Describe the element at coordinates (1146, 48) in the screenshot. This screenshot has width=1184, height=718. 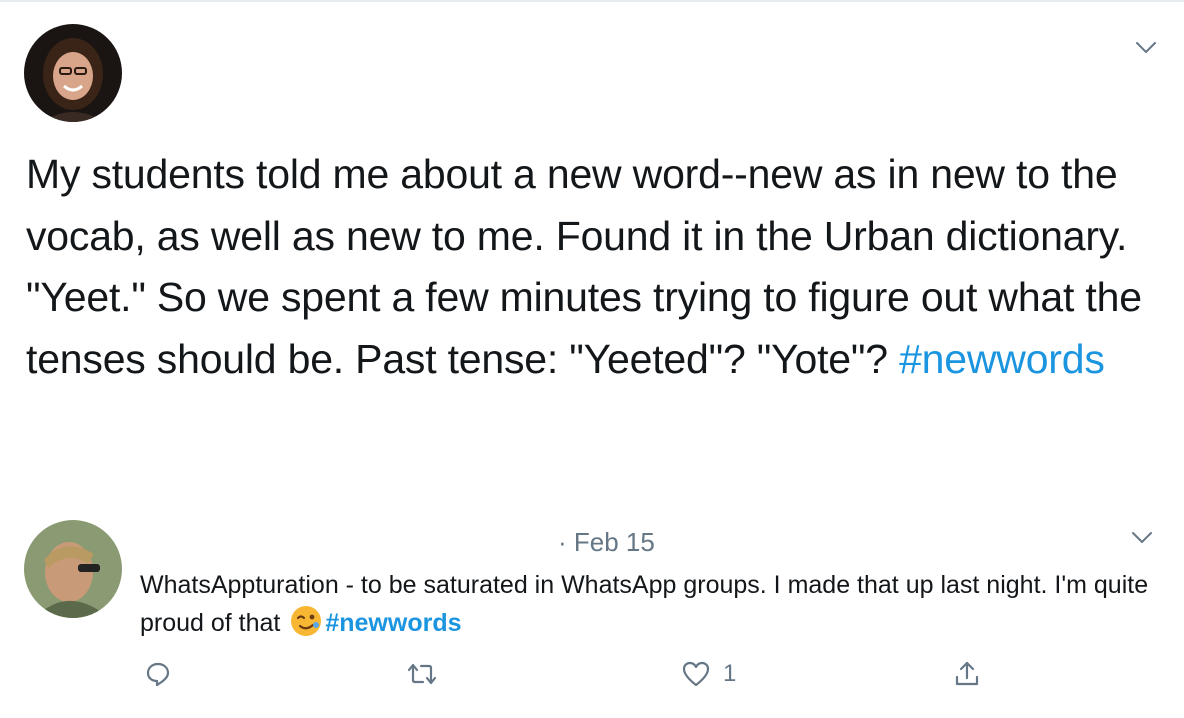
I see `main-tweet-chevron-down-icon` at that location.